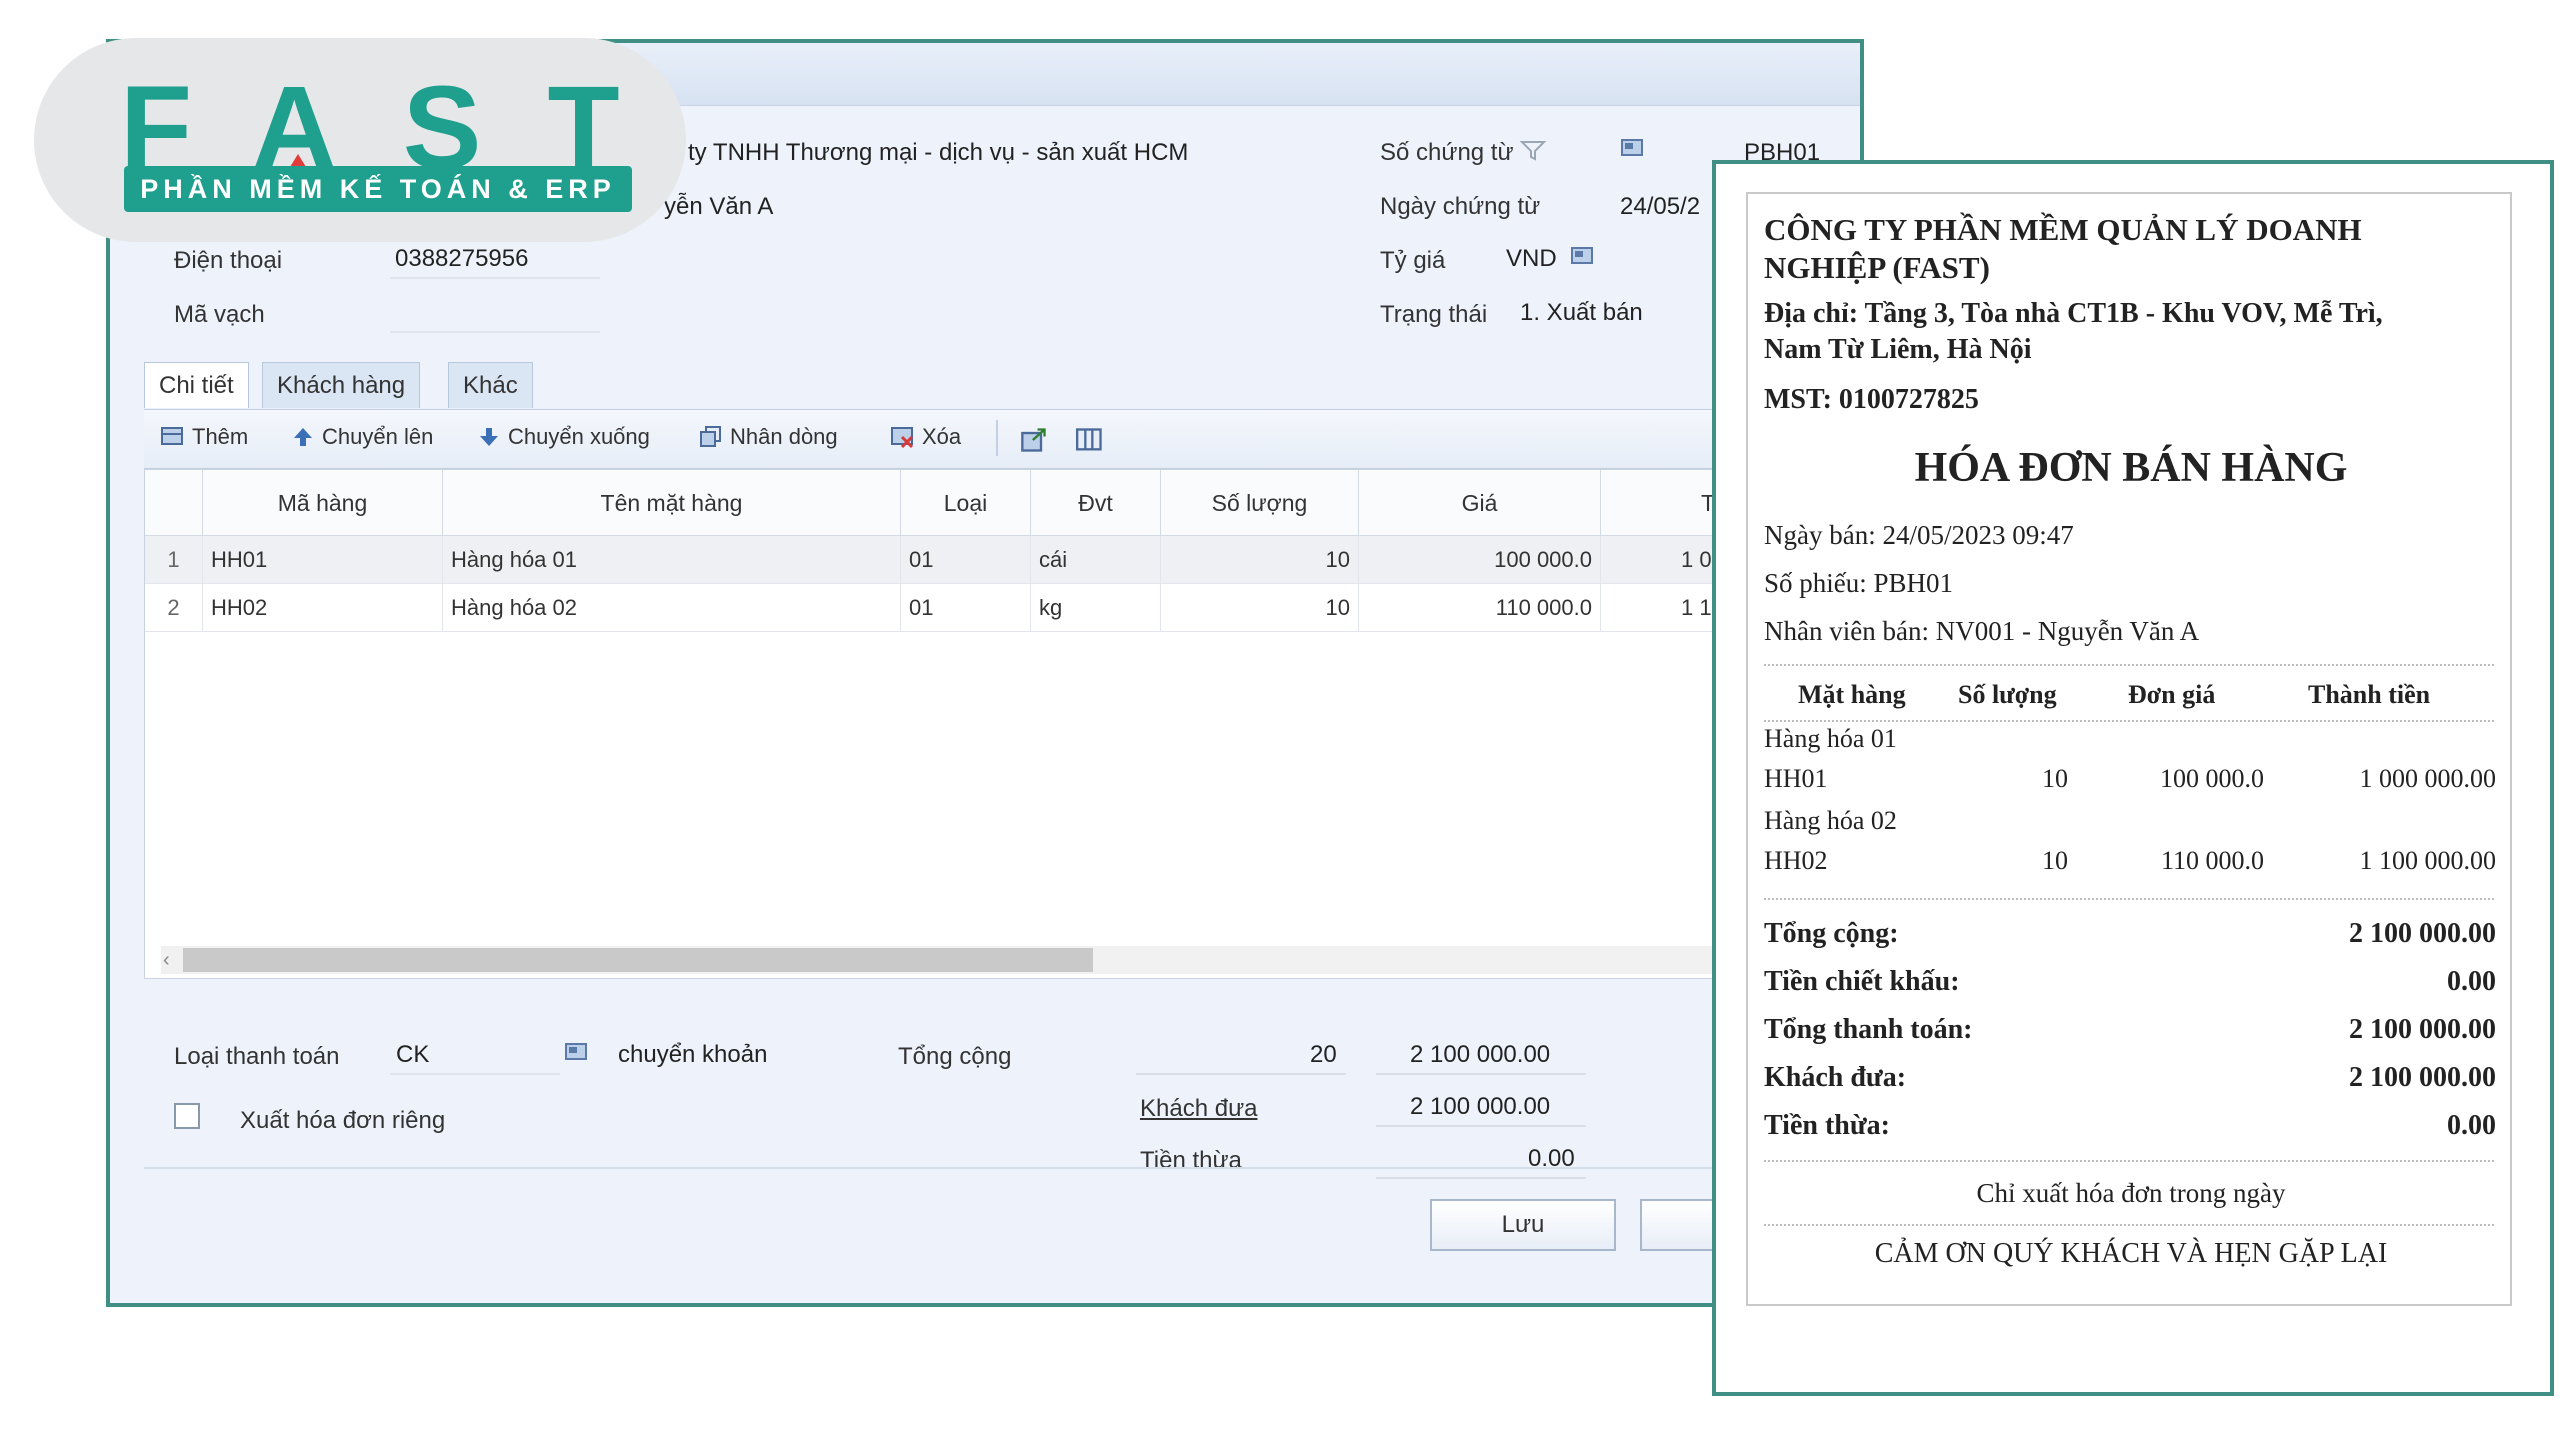 The image size is (2560, 1440). Describe the element at coordinates (1096, 608) in the screenshot. I see `cell-unit: kg` at that location.